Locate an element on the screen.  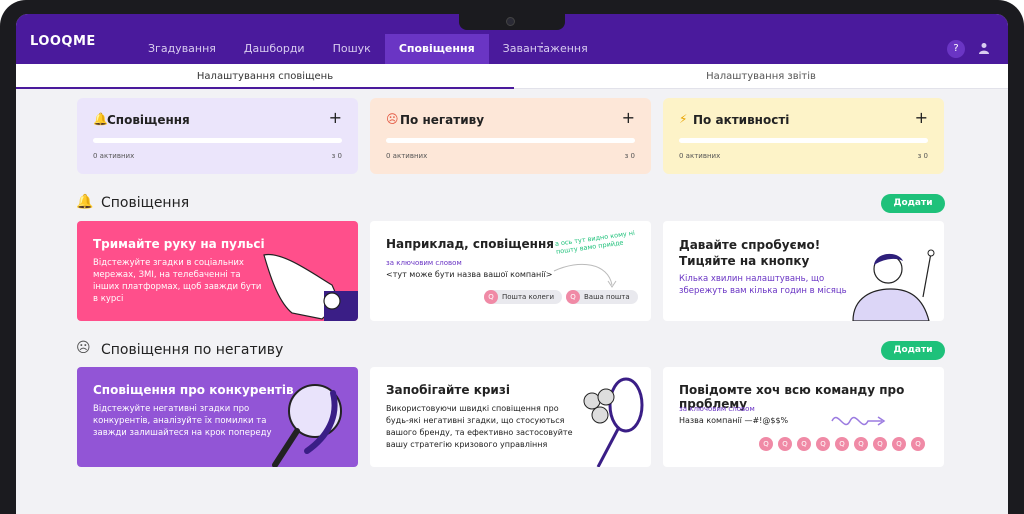
lightning-icon: ⚡ is located at coordinates (683, 119).